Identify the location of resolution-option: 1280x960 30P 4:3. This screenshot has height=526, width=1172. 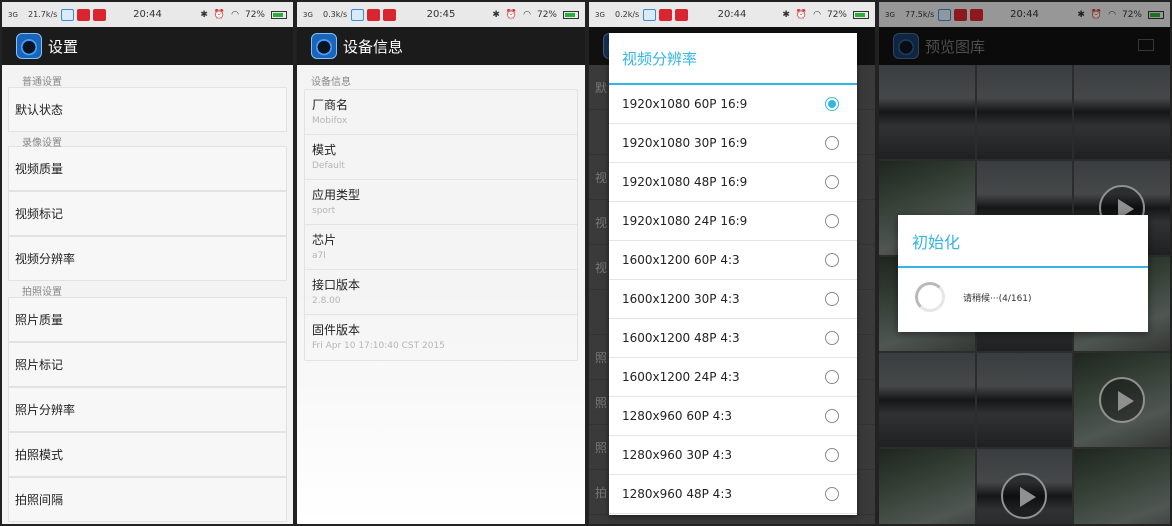
(733, 455).